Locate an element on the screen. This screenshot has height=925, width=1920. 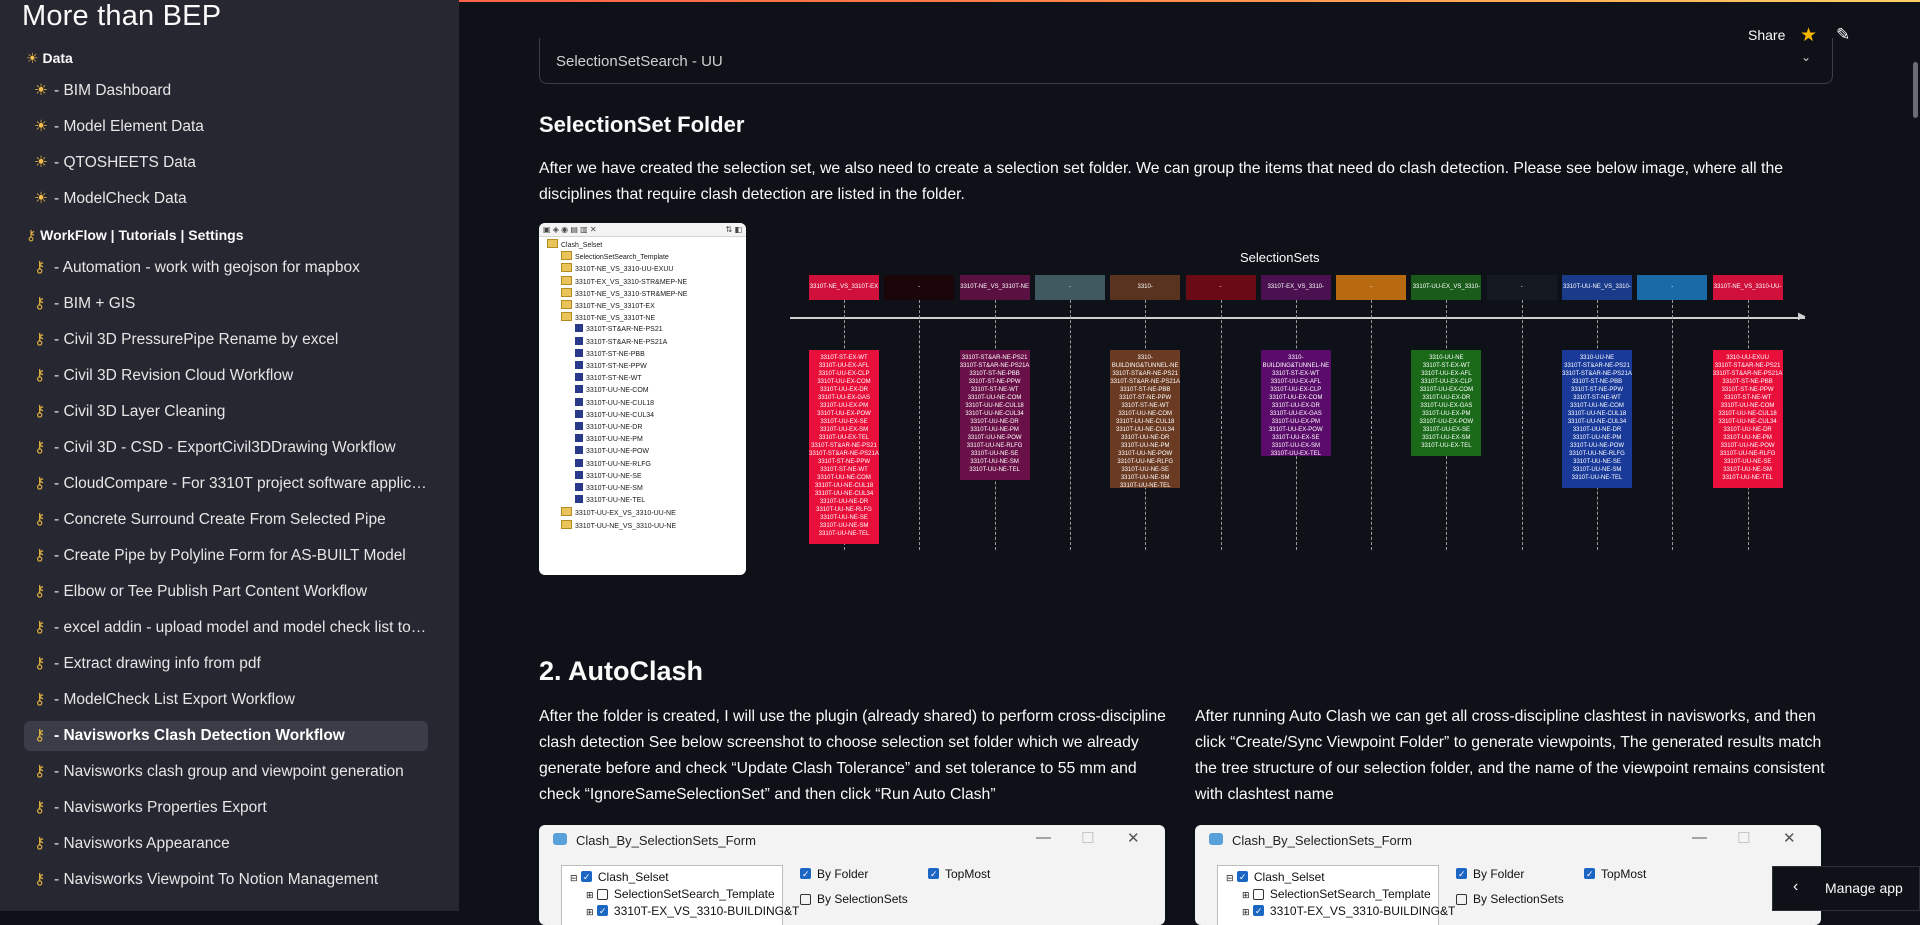
selection-set-select is located at coordinates (1186, 61).